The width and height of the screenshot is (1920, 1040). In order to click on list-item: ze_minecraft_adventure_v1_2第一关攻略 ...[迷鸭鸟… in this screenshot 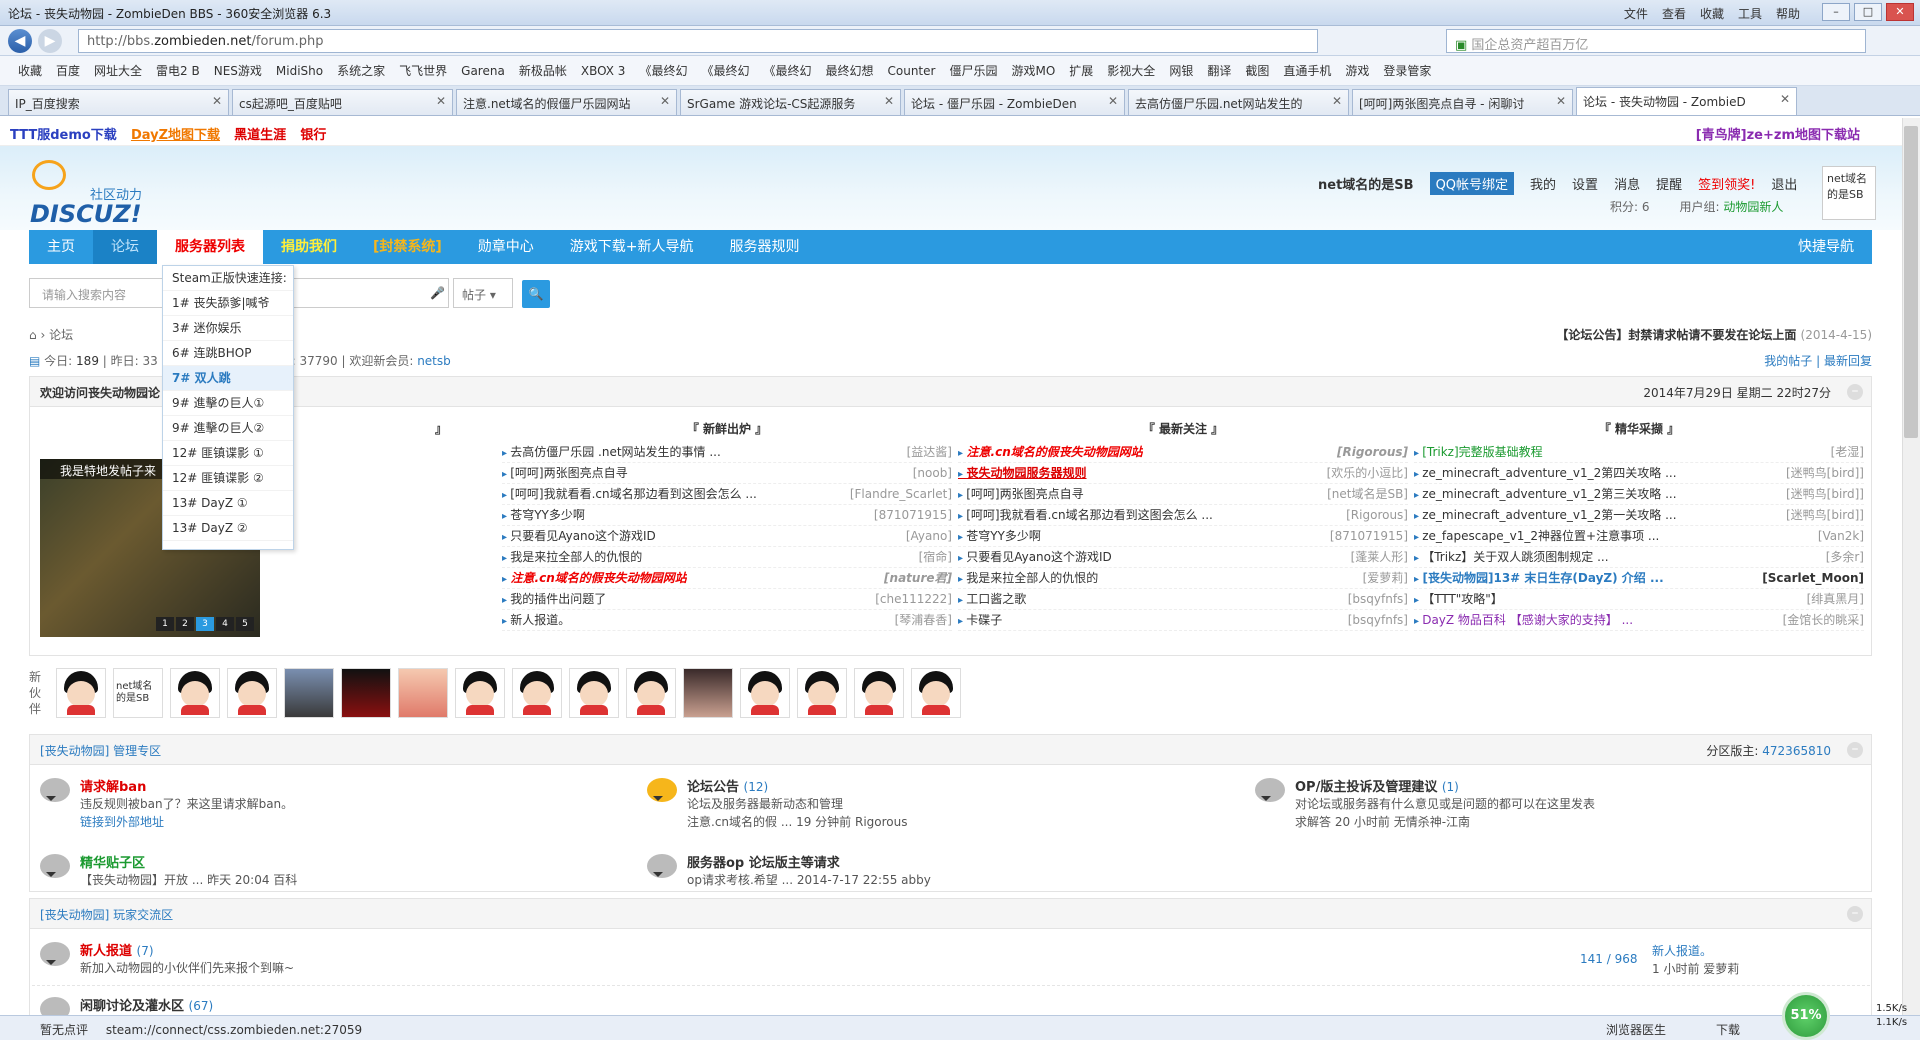, I will do `click(1639, 515)`.